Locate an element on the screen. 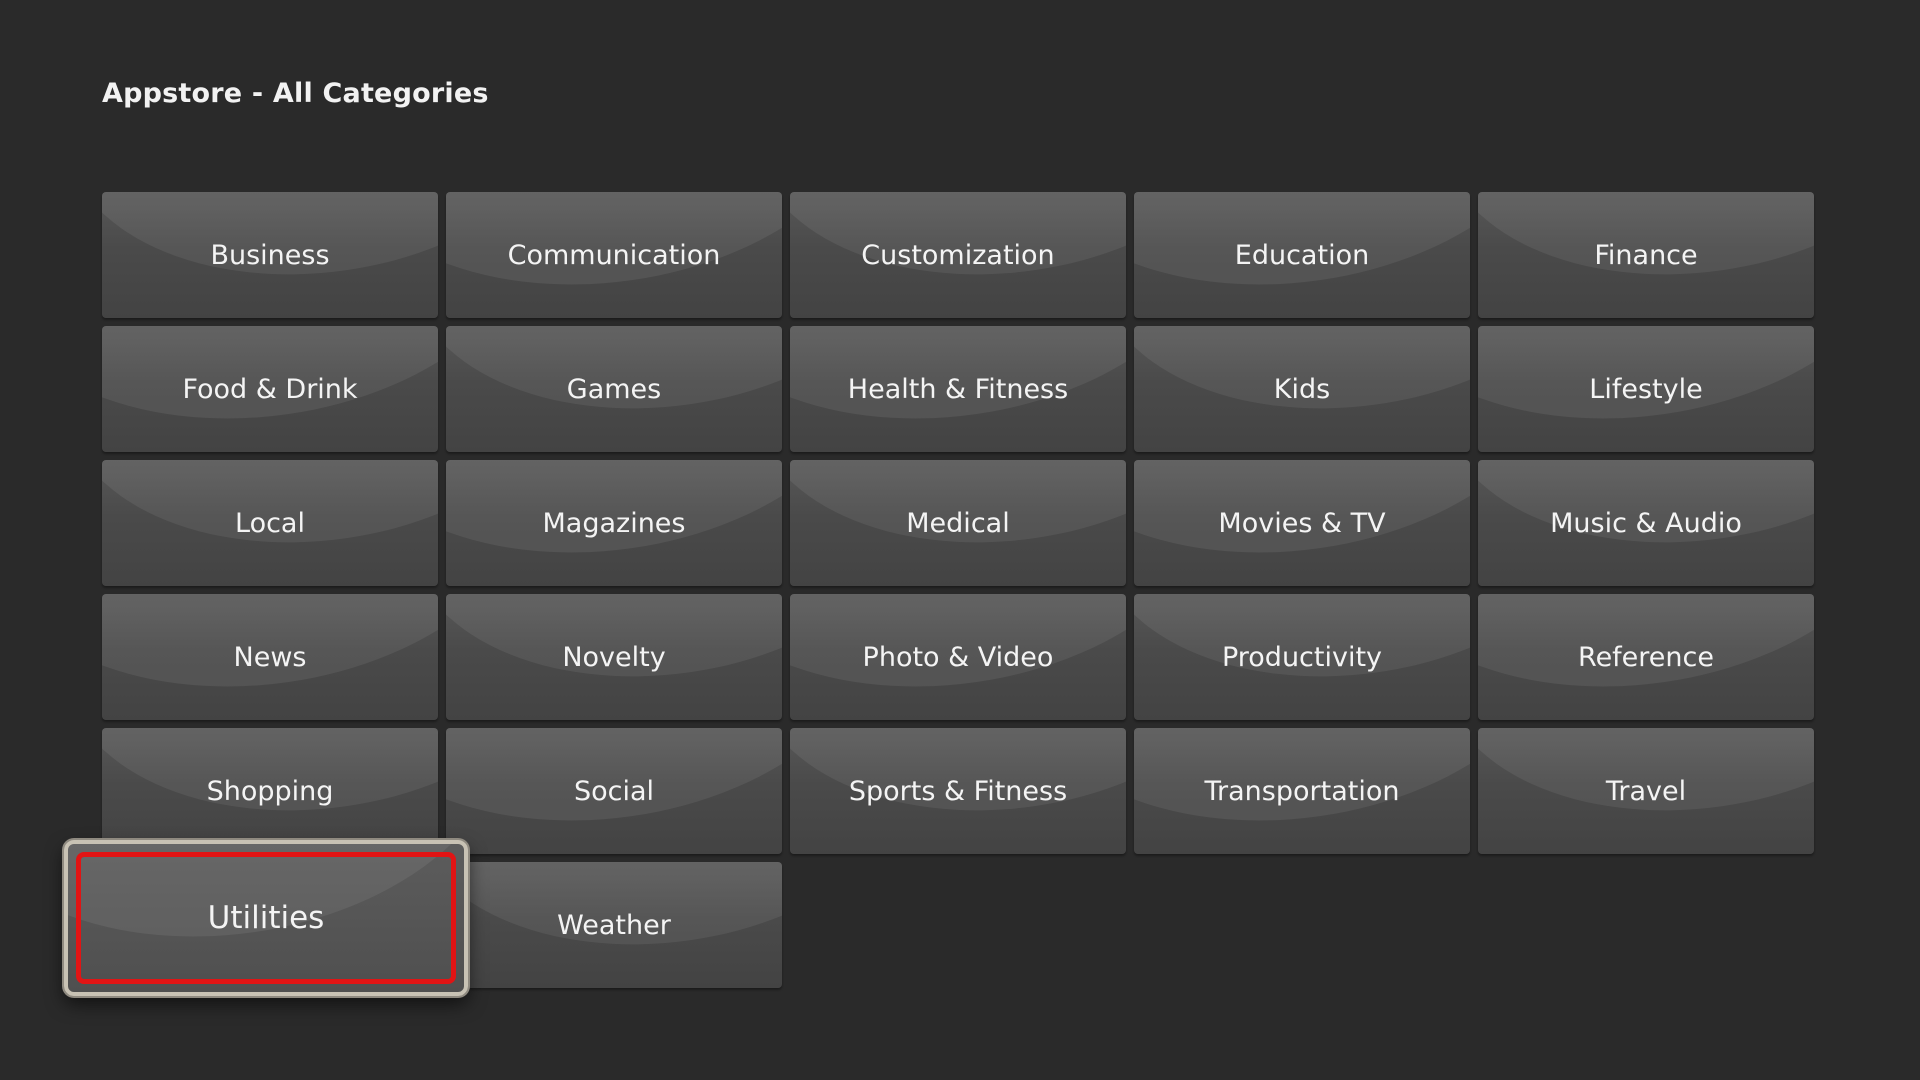 This screenshot has height=1080, width=1920. category-tile-education: Education is located at coordinates (1302, 255).